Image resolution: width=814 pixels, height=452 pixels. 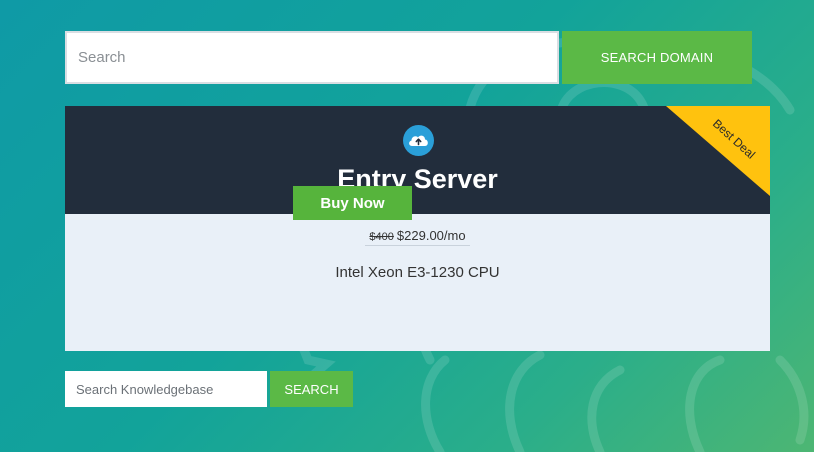 I want to click on knowledgebase-search-form: SEARCH, so click(x=209, y=389).